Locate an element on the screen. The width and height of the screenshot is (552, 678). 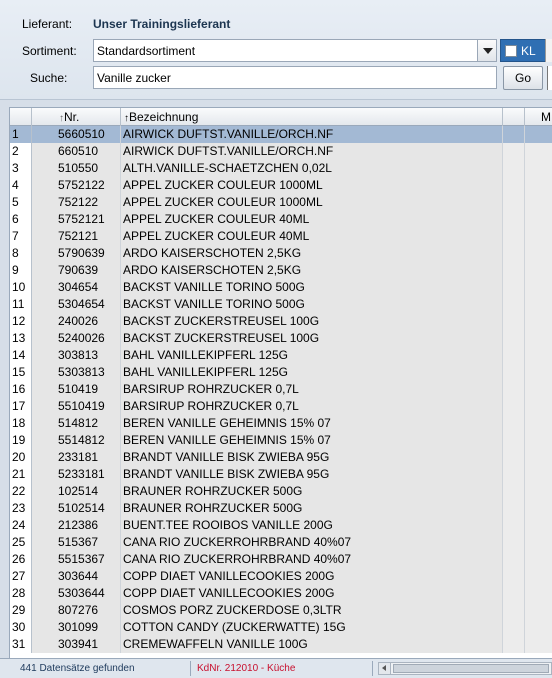
cell-nr: 510550 is located at coordinates (76, 168).